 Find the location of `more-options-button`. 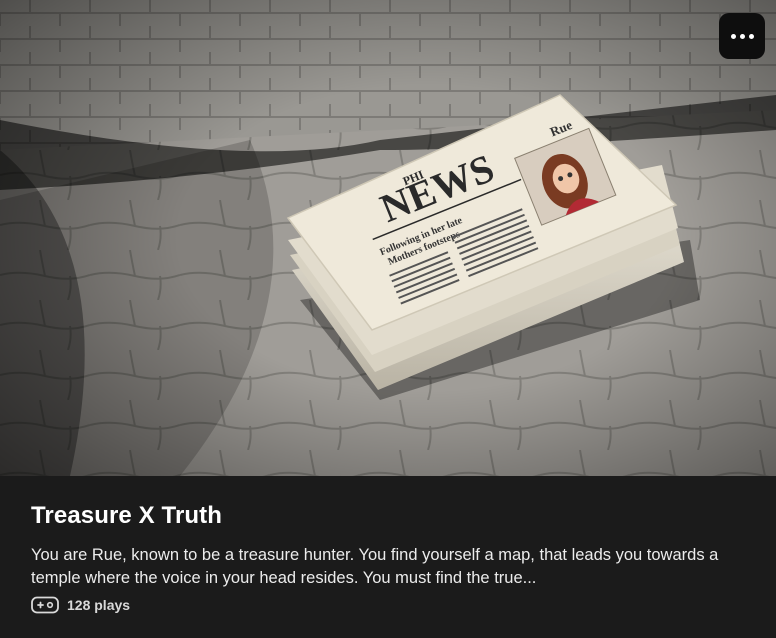

more-options-button is located at coordinates (742, 36).